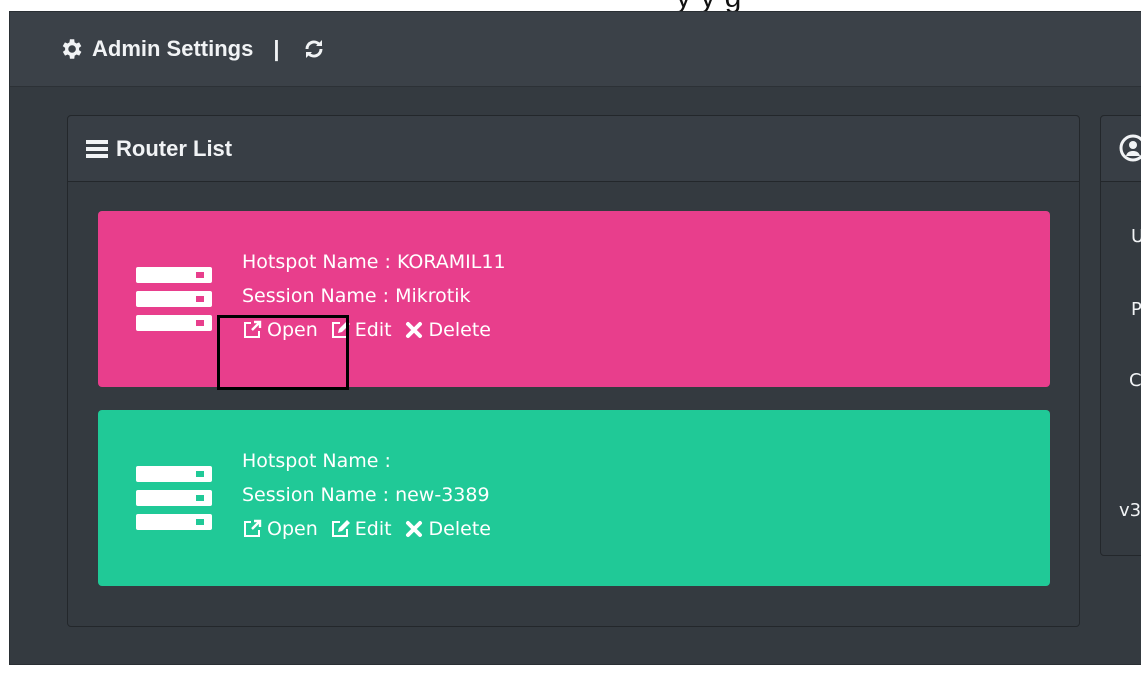 This screenshot has height=673, width=1141. Describe the element at coordinates (314, 49) in the screenshot. I see `refresh-icon` at that location.